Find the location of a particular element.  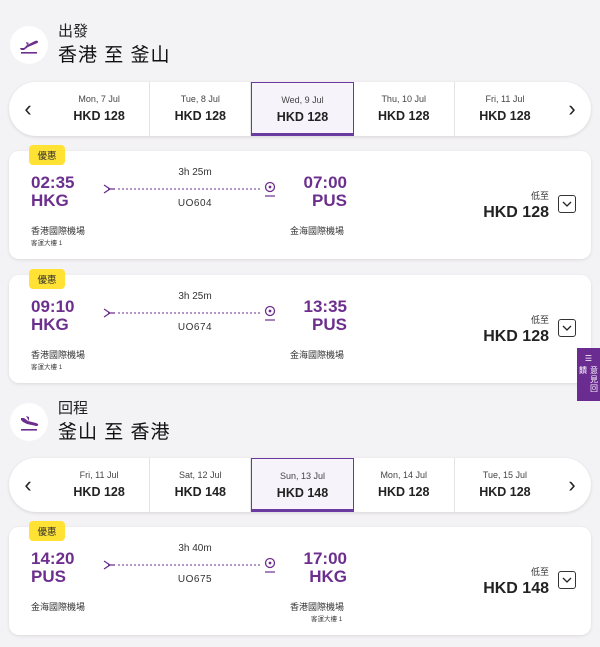

plane-takeoff-icon is located at coordinates (29, 45).